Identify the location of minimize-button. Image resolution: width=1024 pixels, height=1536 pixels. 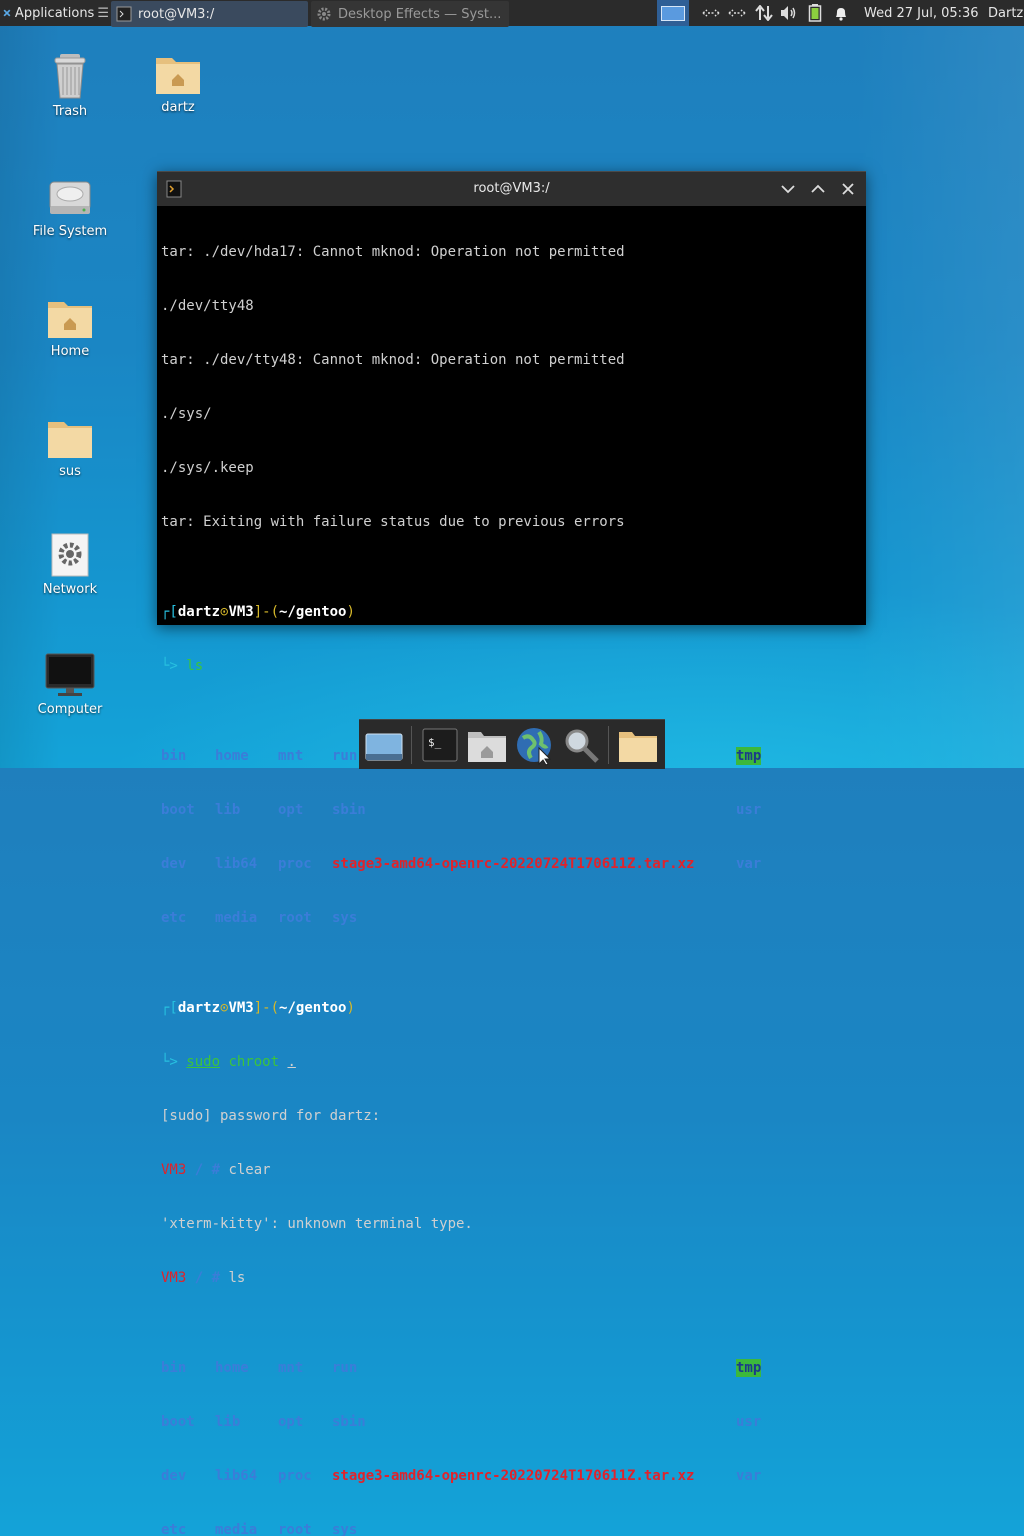
(788, 189).